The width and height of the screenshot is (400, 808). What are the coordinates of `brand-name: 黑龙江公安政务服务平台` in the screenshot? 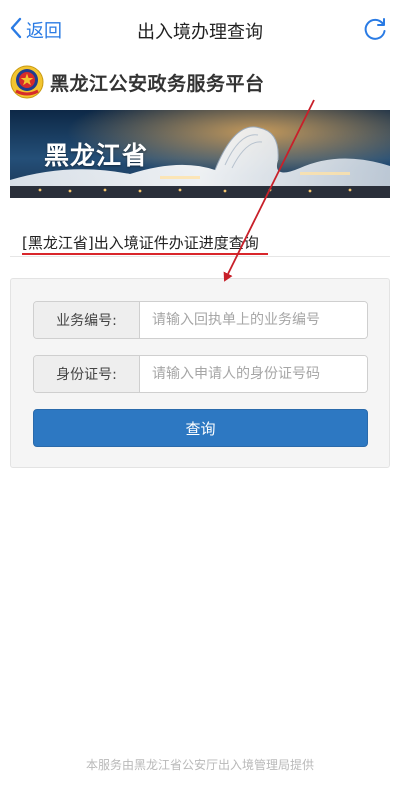 It's located at (157, 83).